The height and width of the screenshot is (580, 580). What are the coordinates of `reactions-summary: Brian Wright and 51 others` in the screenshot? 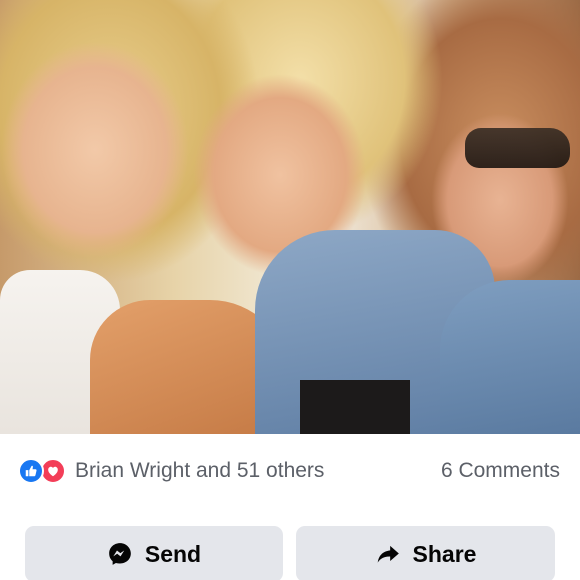 It's located at (199, 471).